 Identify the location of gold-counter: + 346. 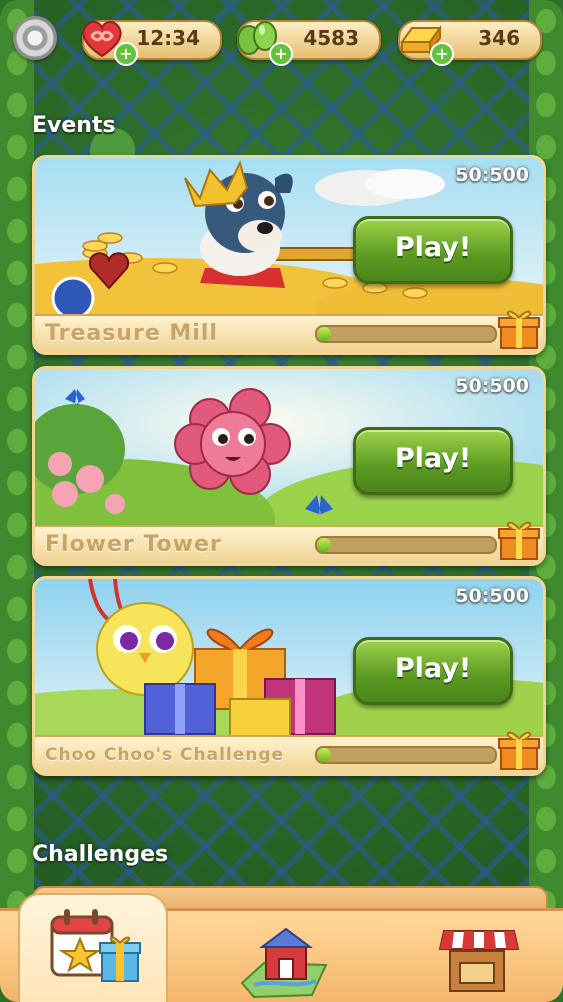
(470, 43).